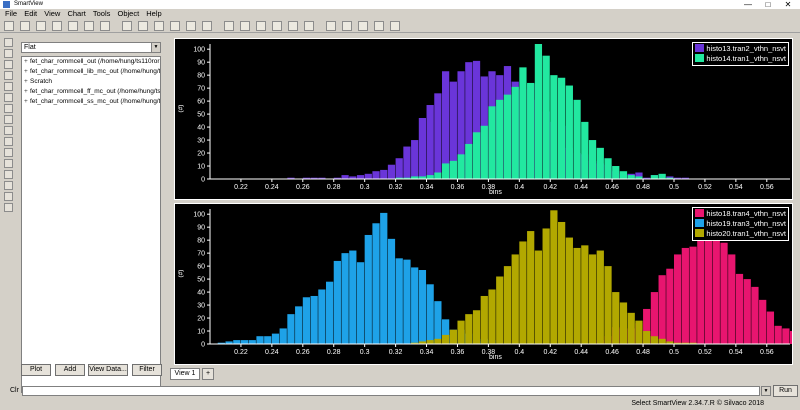 The height and width of the screenshot is (410, 800). I want to click on curve-icon, so click(347, 26).